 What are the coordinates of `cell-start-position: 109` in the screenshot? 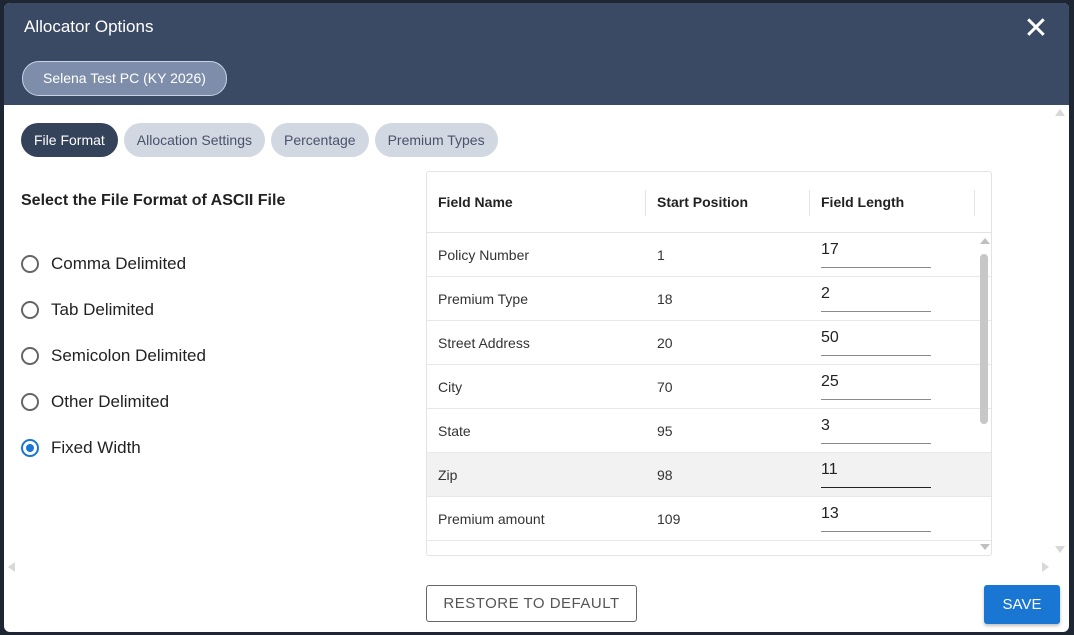 It's located at (669, 518).